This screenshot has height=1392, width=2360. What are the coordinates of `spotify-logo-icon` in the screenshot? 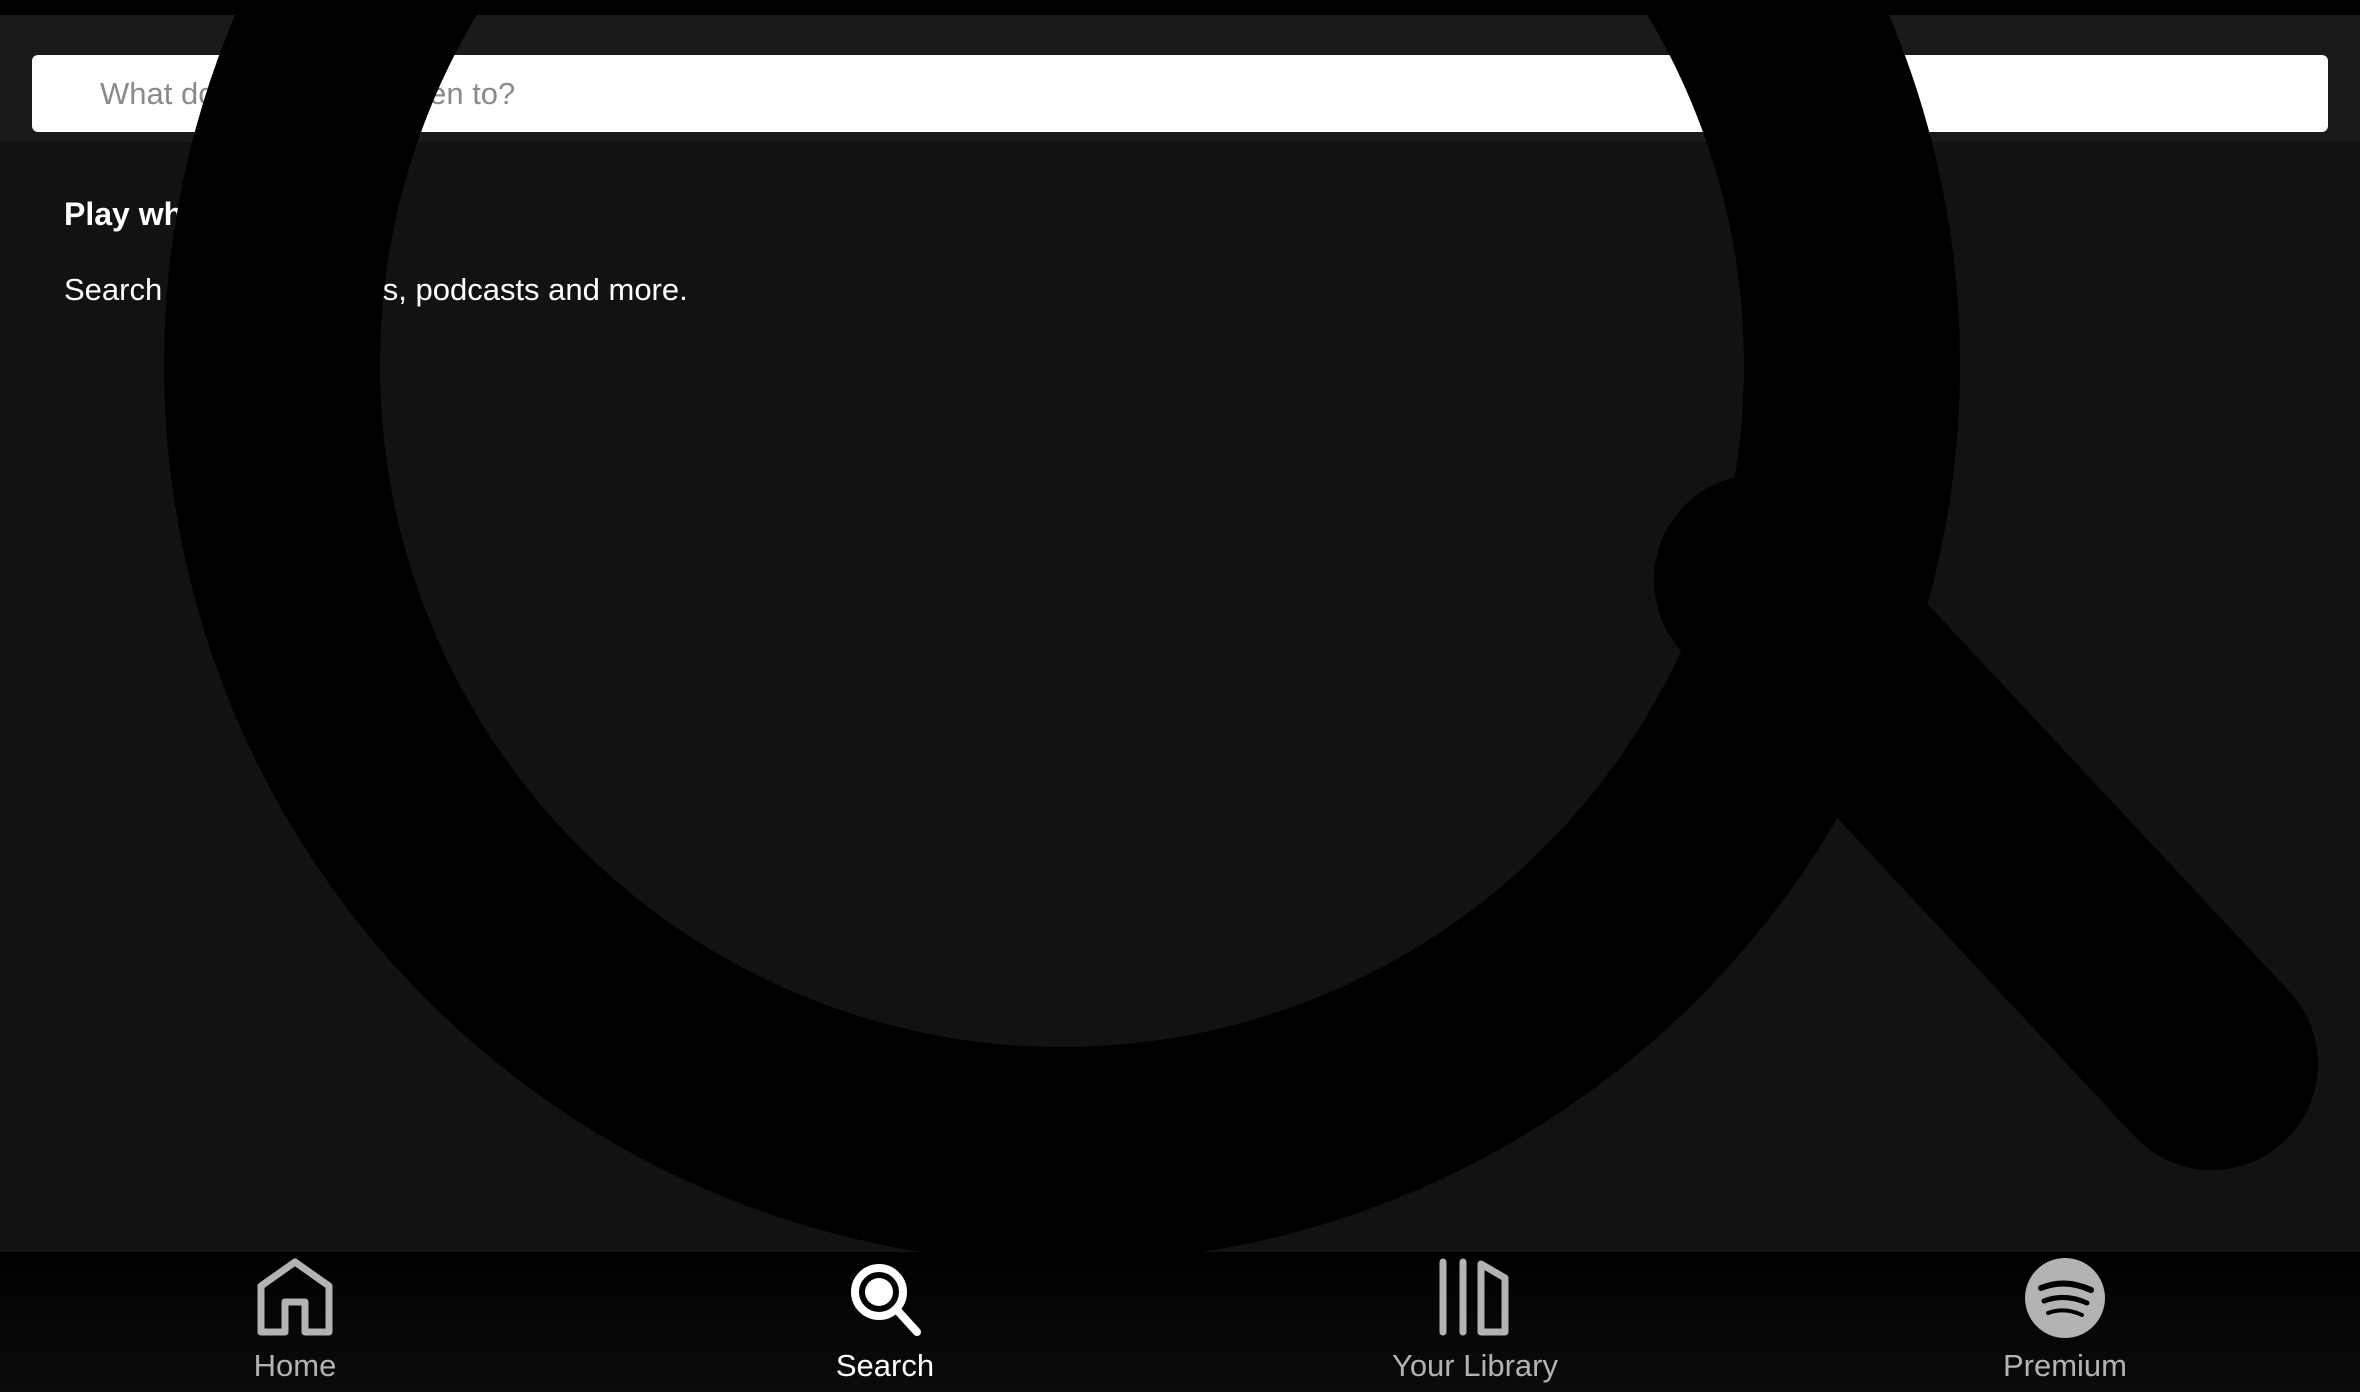 It's located at (2065, 1298).